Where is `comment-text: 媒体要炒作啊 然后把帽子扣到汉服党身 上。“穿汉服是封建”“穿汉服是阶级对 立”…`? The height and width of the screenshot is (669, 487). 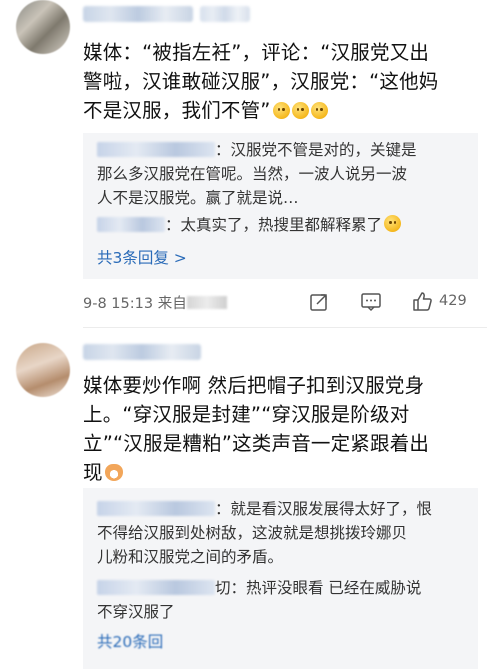
comment-text: 媒体要炒作啊 然后把帽子扣到汉服党身 上。“穿汉服是封建”“穿汉服是阶级对 立”… is located at coordinates (280, 429).